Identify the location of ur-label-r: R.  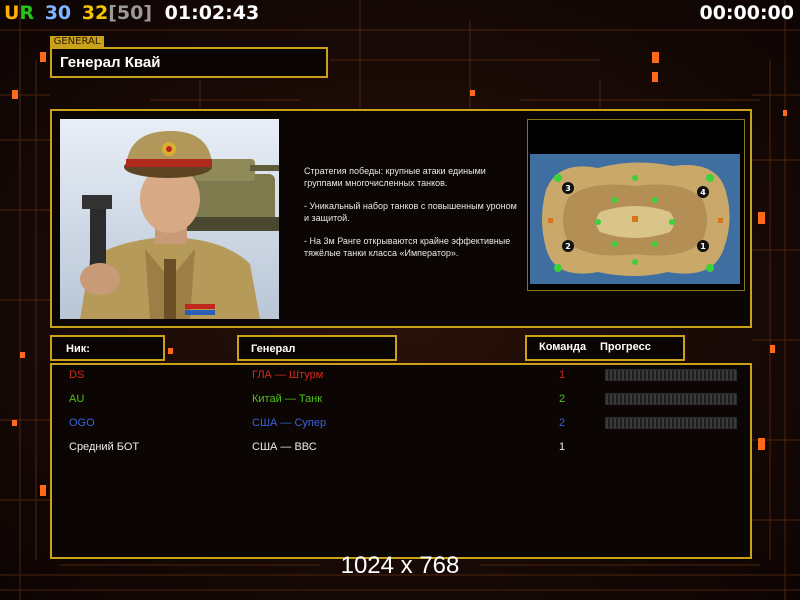
(27, 13).